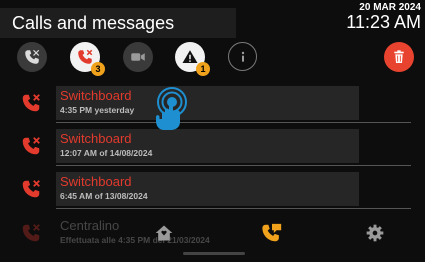 This screenshot has height=262, width=425. I want to click on call-time: 4:35 PM yesterday, so click(97, 110).